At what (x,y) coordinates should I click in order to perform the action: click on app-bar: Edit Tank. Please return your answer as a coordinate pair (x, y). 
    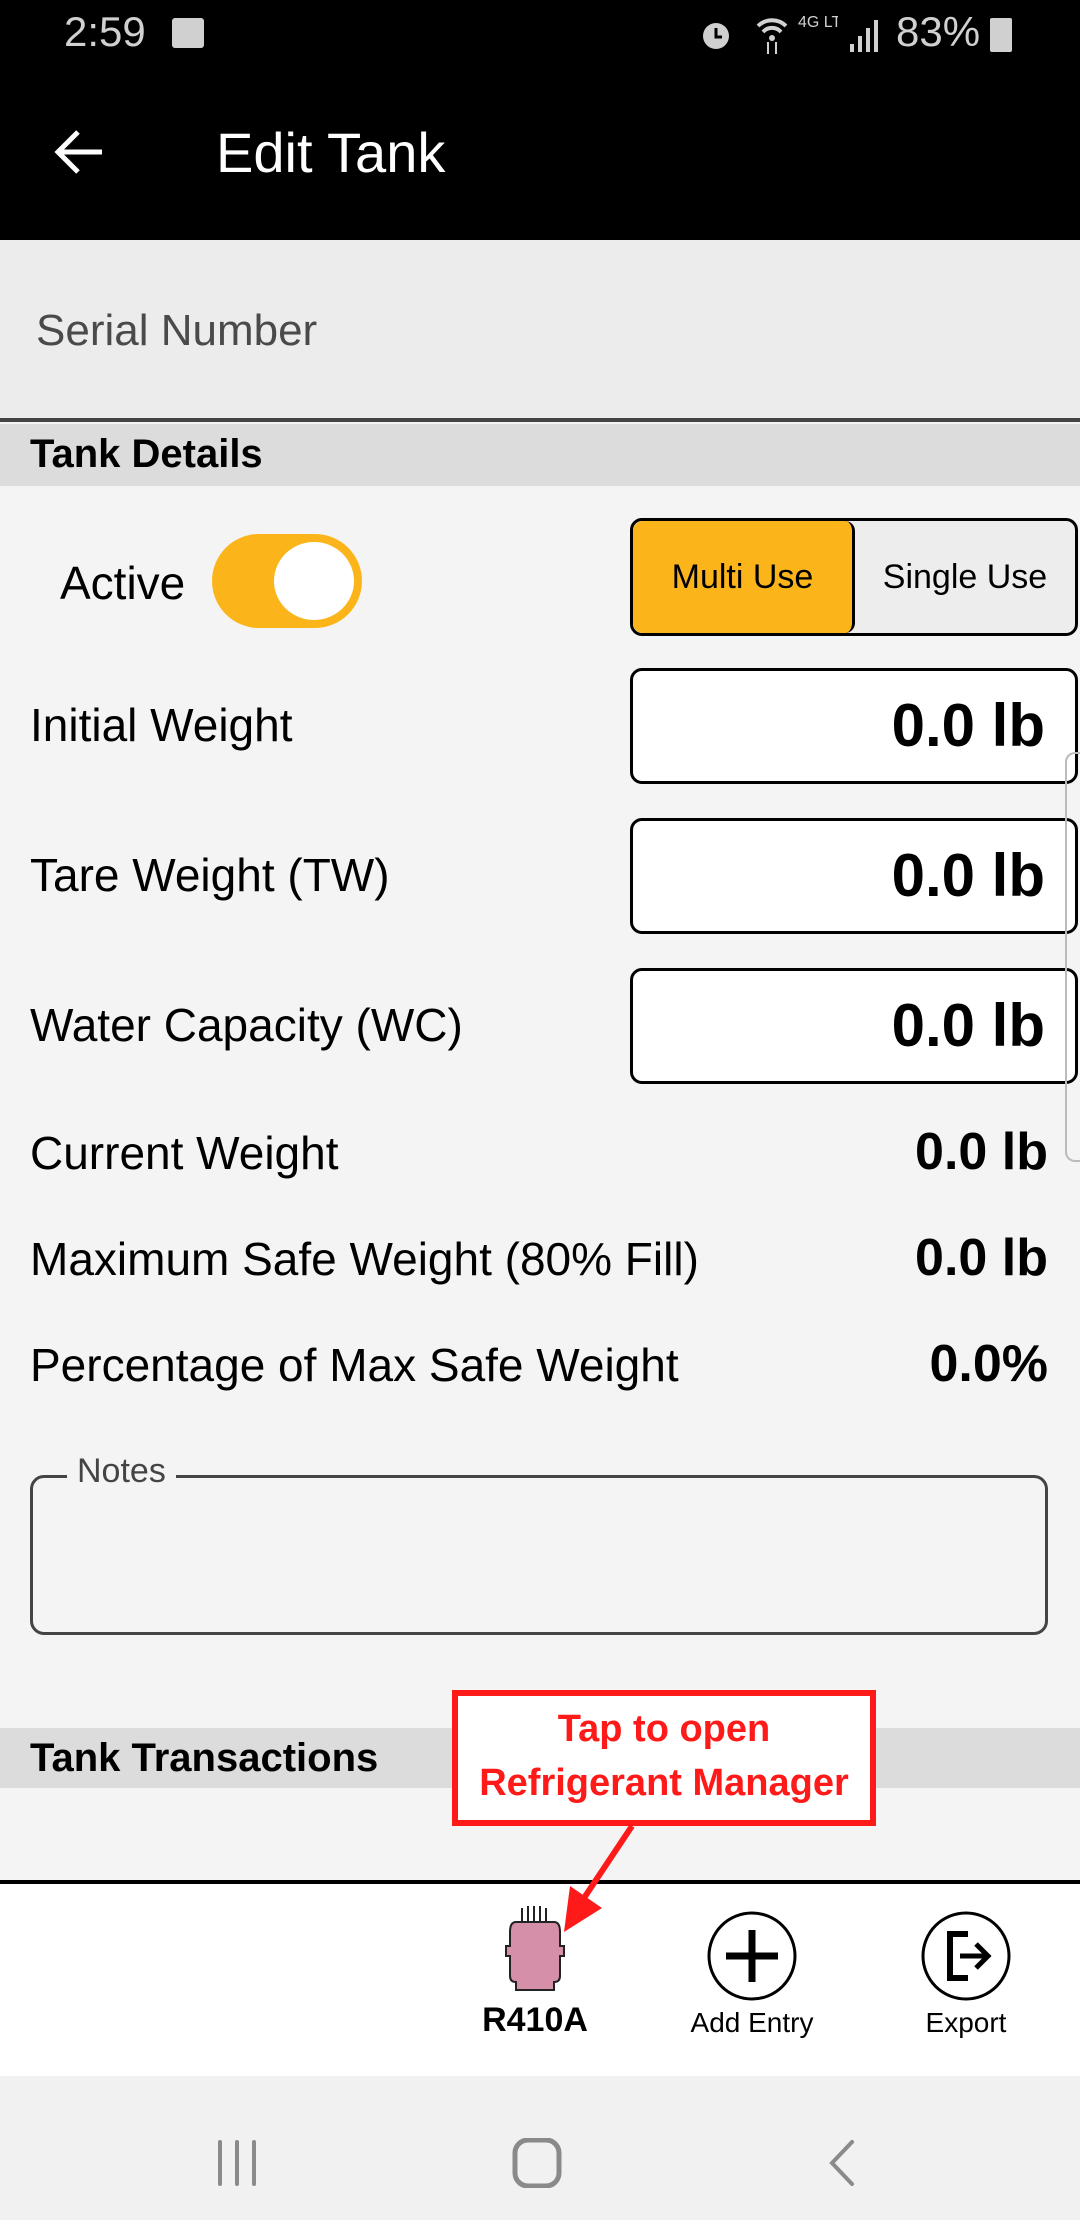
    Looking at the image, I should click on (540, 155).